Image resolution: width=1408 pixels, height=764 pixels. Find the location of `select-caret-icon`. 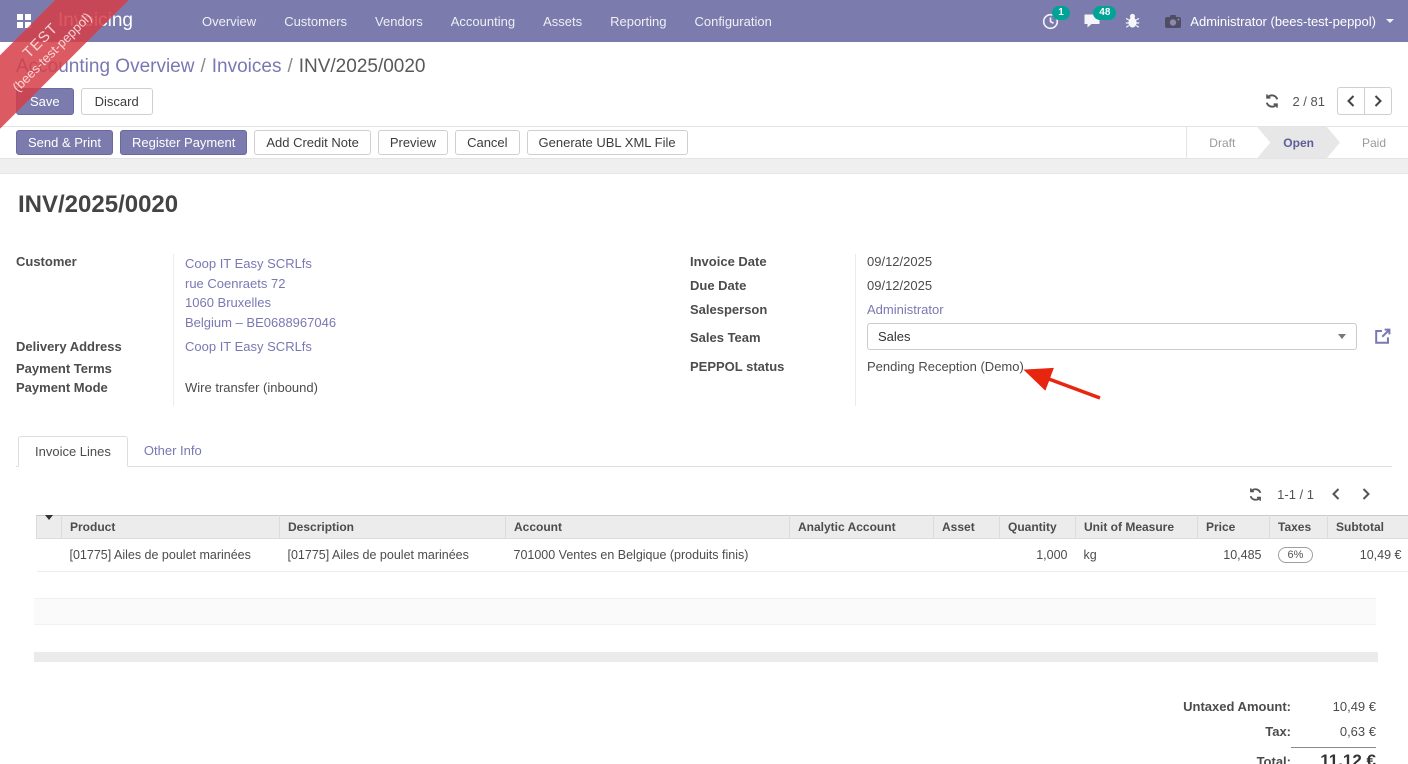

select-caret-icon is located at coordinates (1342, 336).